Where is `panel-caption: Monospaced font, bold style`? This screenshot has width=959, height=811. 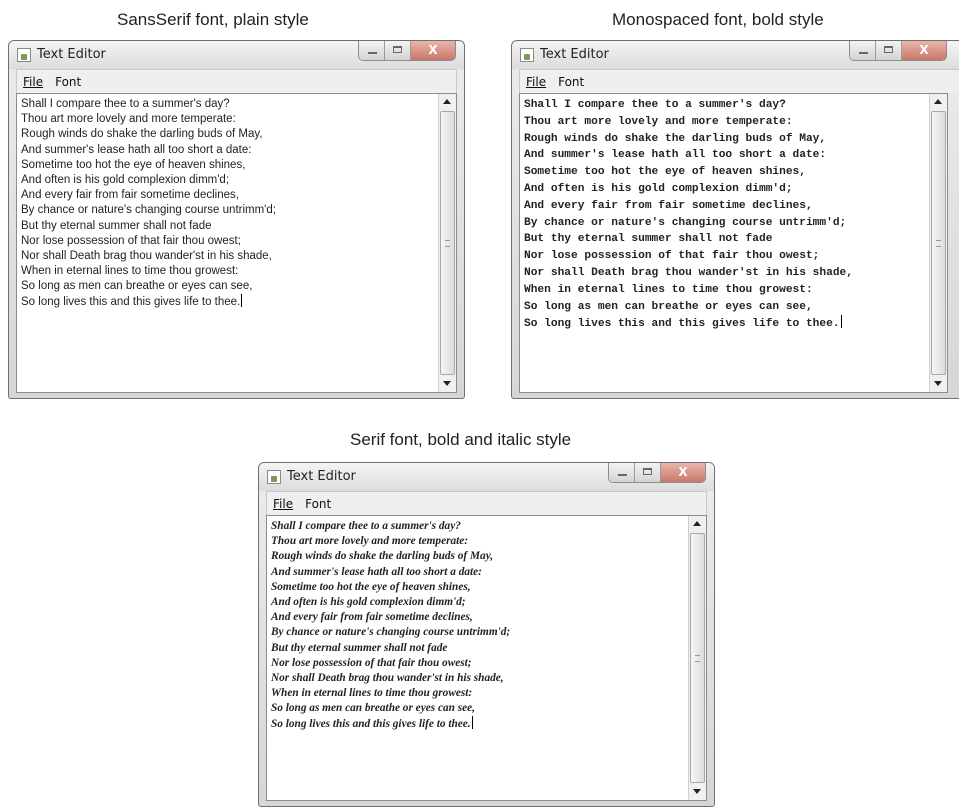 panel-caption: Monospaced font, bold style is located at coordinates (718, 19).